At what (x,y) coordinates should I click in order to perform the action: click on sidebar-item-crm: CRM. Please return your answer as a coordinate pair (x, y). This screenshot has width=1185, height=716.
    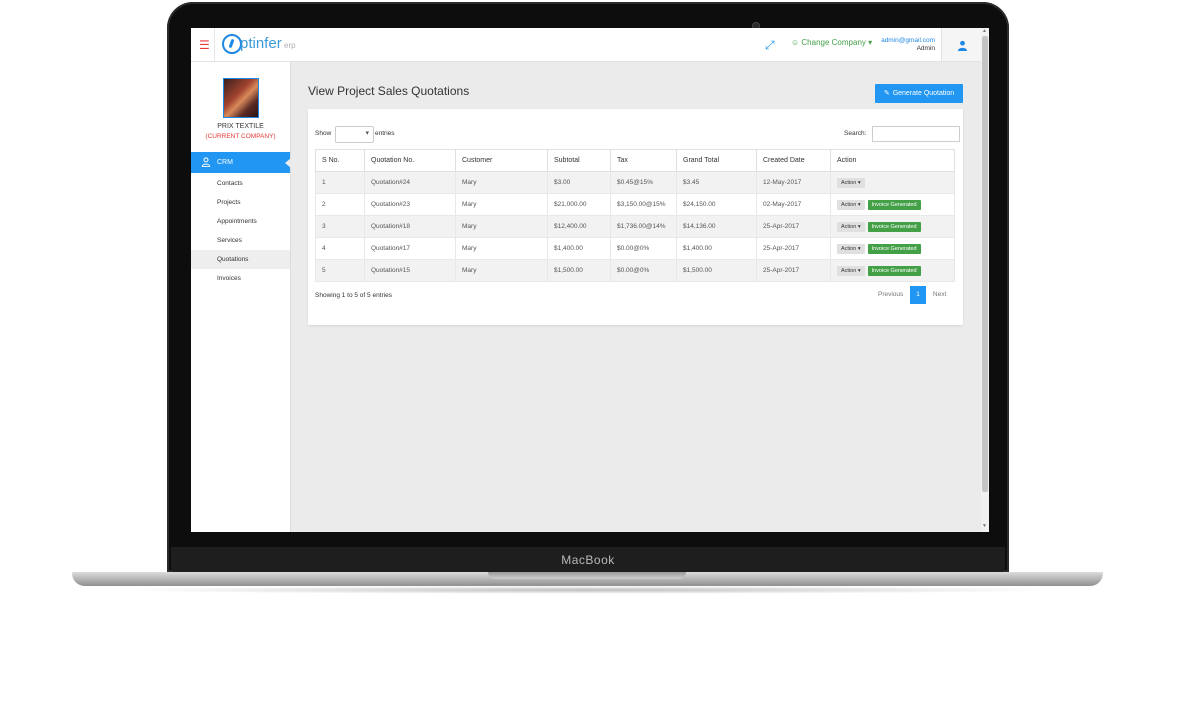
    Looking at the image, I should click on (241, 162).